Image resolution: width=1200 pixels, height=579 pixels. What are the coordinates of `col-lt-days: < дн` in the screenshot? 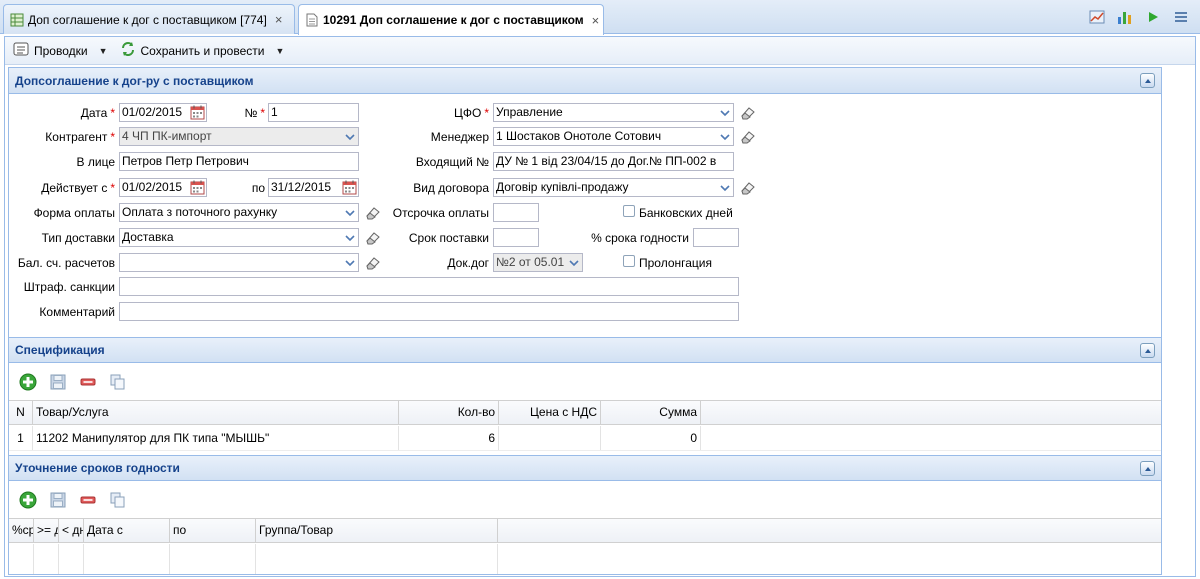 It's located at (71, 530).